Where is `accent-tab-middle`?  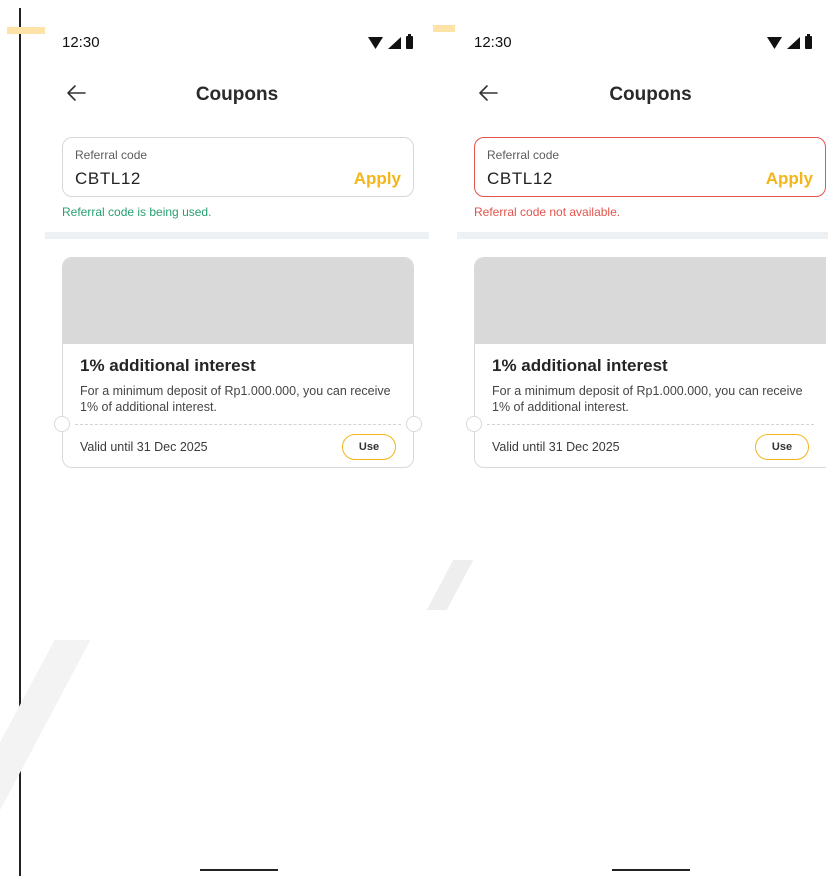 accent-tab-middle is located at coordinates (444, 28).